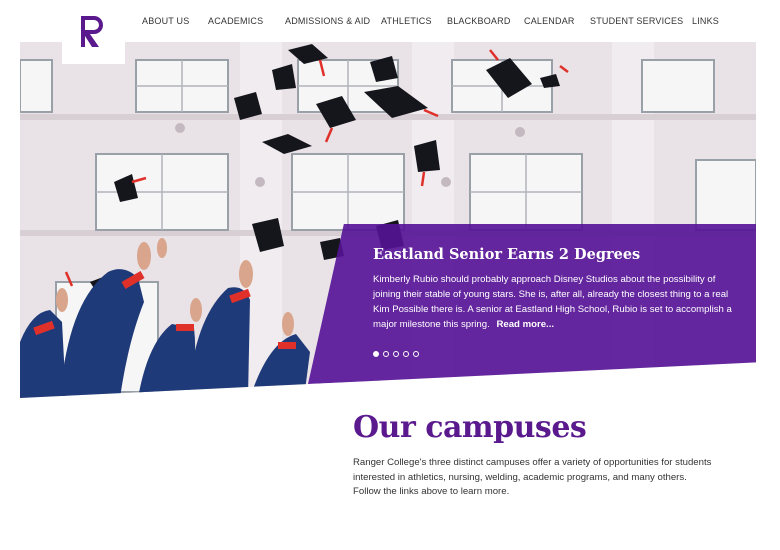 The width and height of the screenshot is (780, 550). I want to click on nav-links: LINKS, so click(705, 21).